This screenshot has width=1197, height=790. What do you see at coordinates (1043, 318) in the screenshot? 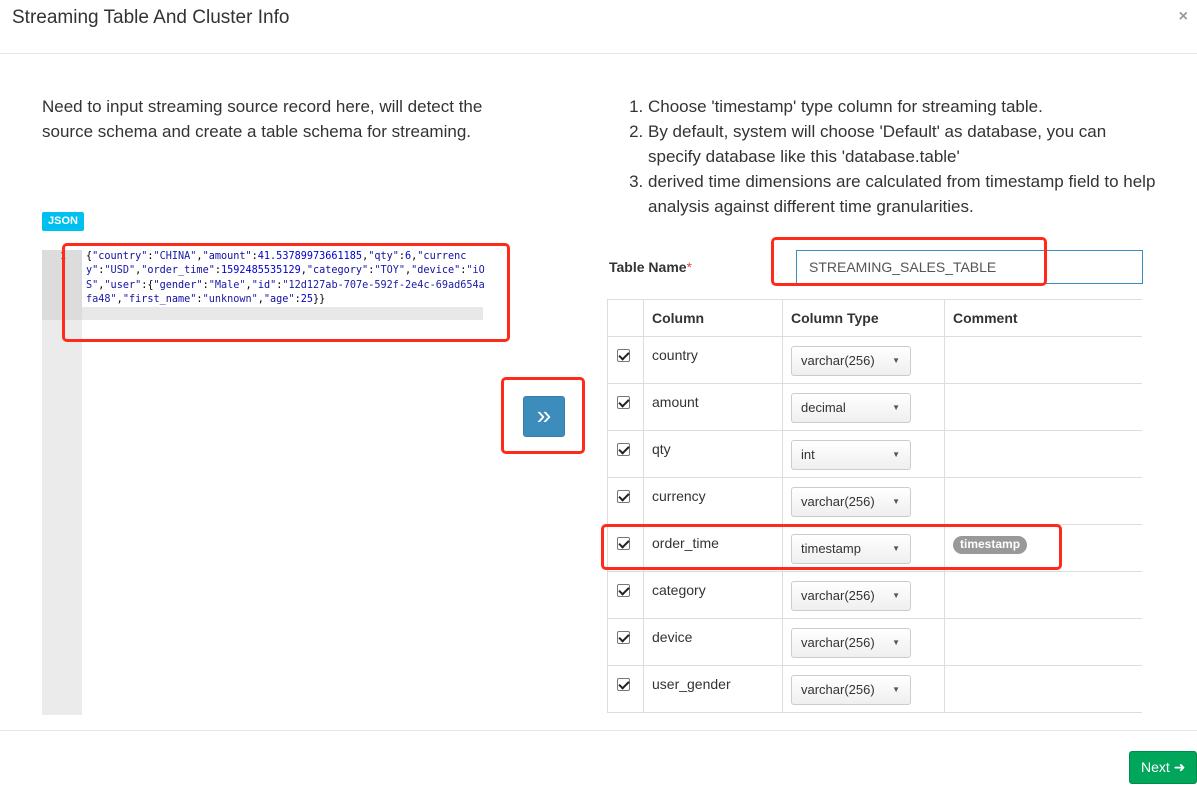
I see `header-comment: Comment` at bounding box center [1043, 318].